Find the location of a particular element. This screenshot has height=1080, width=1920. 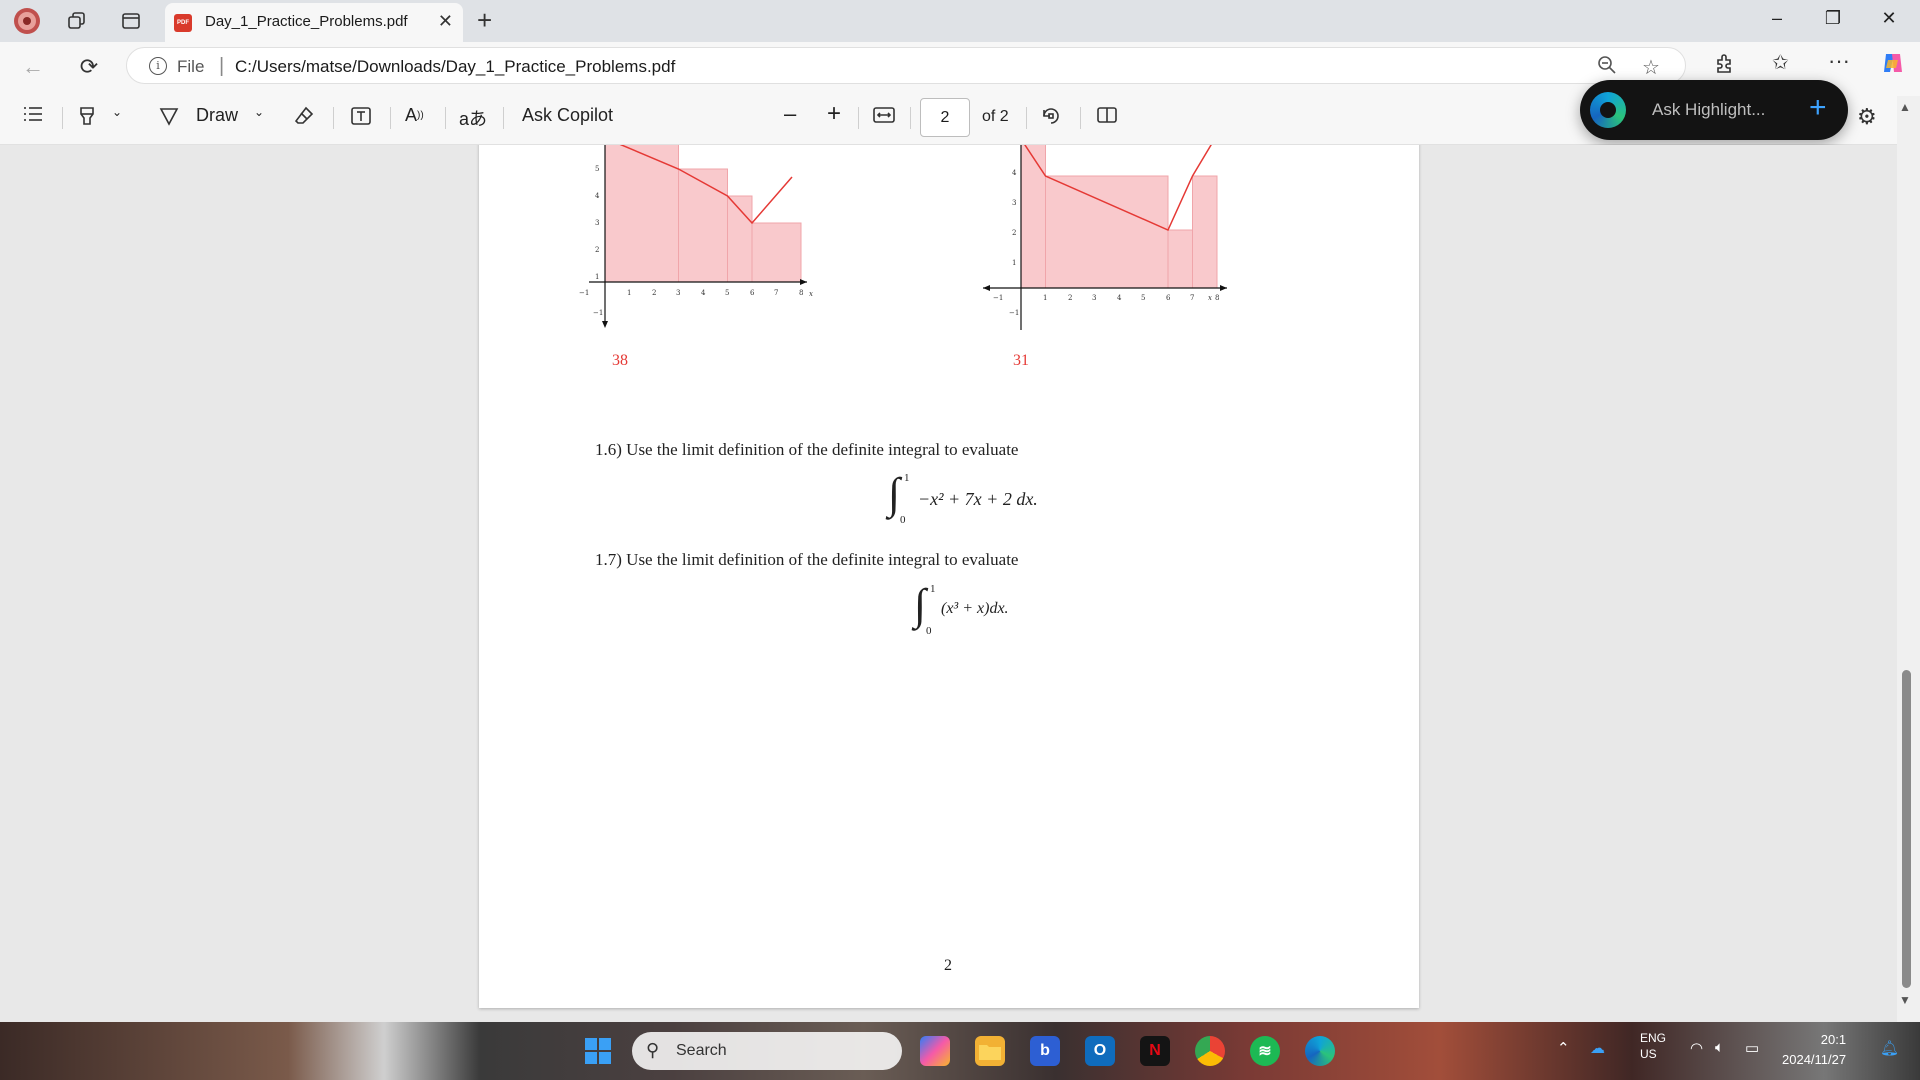

copilot-app-icon is located at coordinates (935, 1051).